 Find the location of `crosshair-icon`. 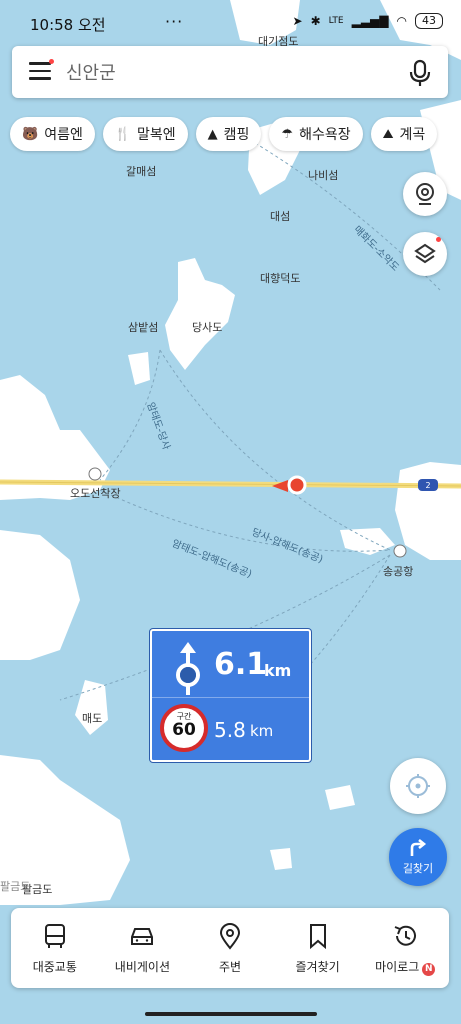

crosshair-icon is located at coordinates (418, 786).